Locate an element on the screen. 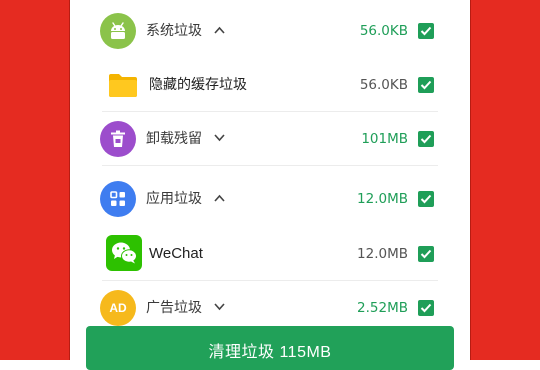 This screenshot has width=540, height=370. clean-button-label: 清理垃圾 115MB is located at coordinates (270, 352).